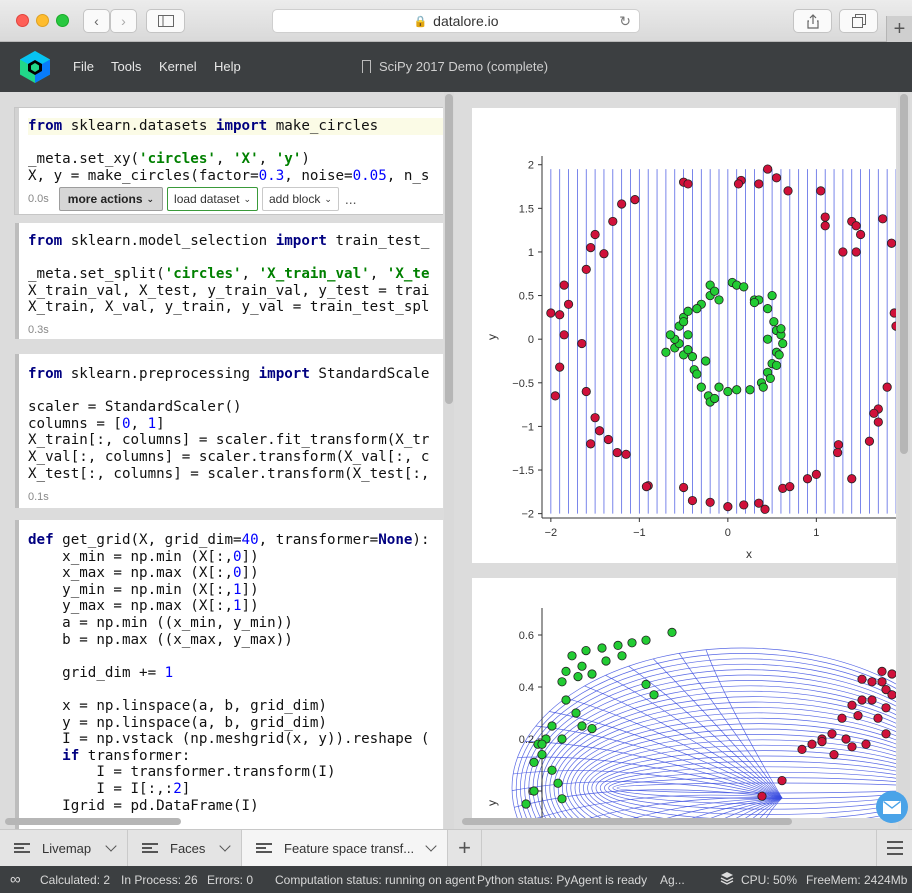 The image size is (912, 893). Describe the element at coordinates (126, 66) in the screenshot. I see `menu-tools: Tools` at that location.